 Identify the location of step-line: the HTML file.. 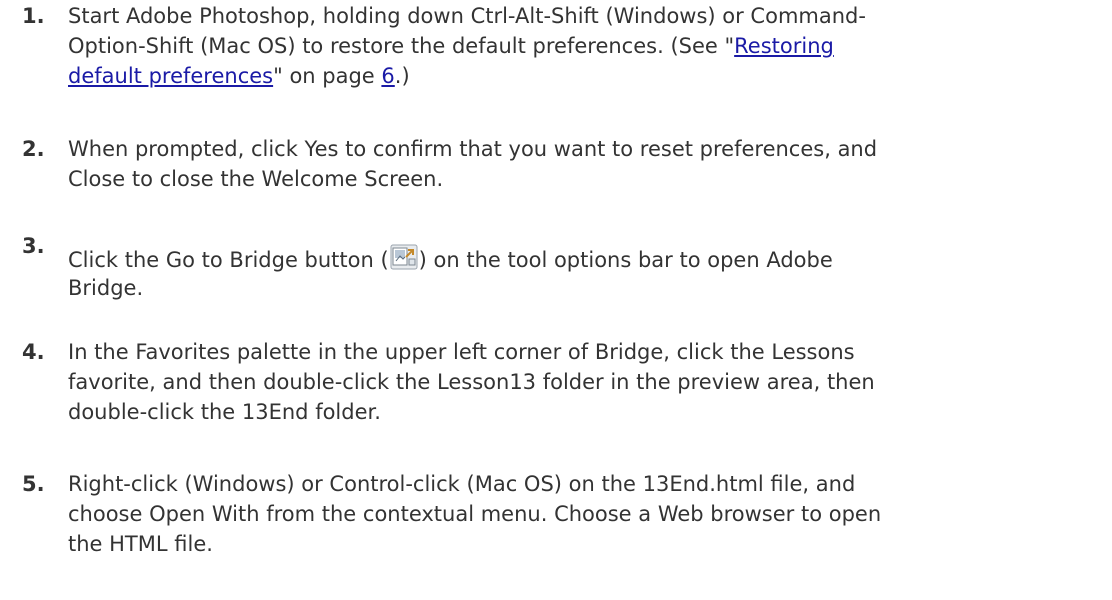
(140, 544).